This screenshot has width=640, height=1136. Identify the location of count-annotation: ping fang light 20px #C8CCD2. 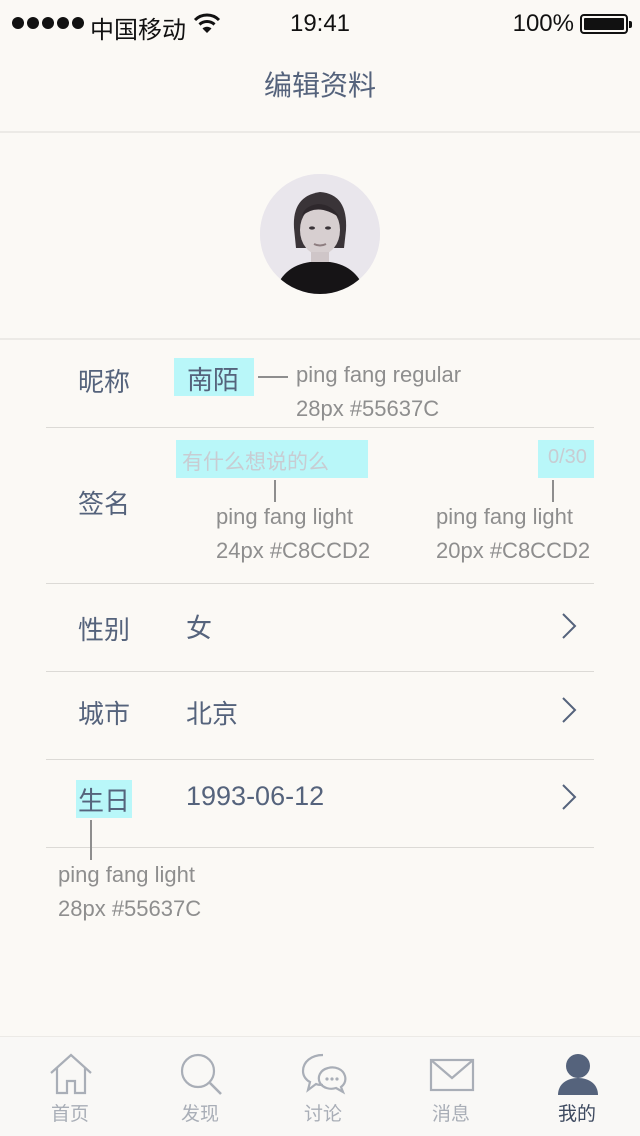
(513, 534).